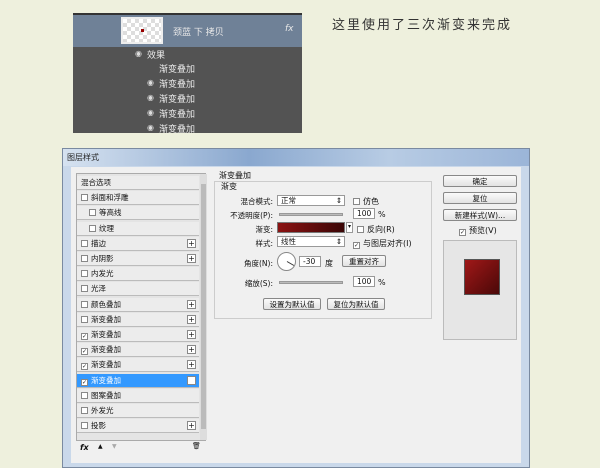 The width and height of the screenshot is (600, 468). I want to click on align-checkbox: ✓ 与图层对齐(I), so click(382, 243).